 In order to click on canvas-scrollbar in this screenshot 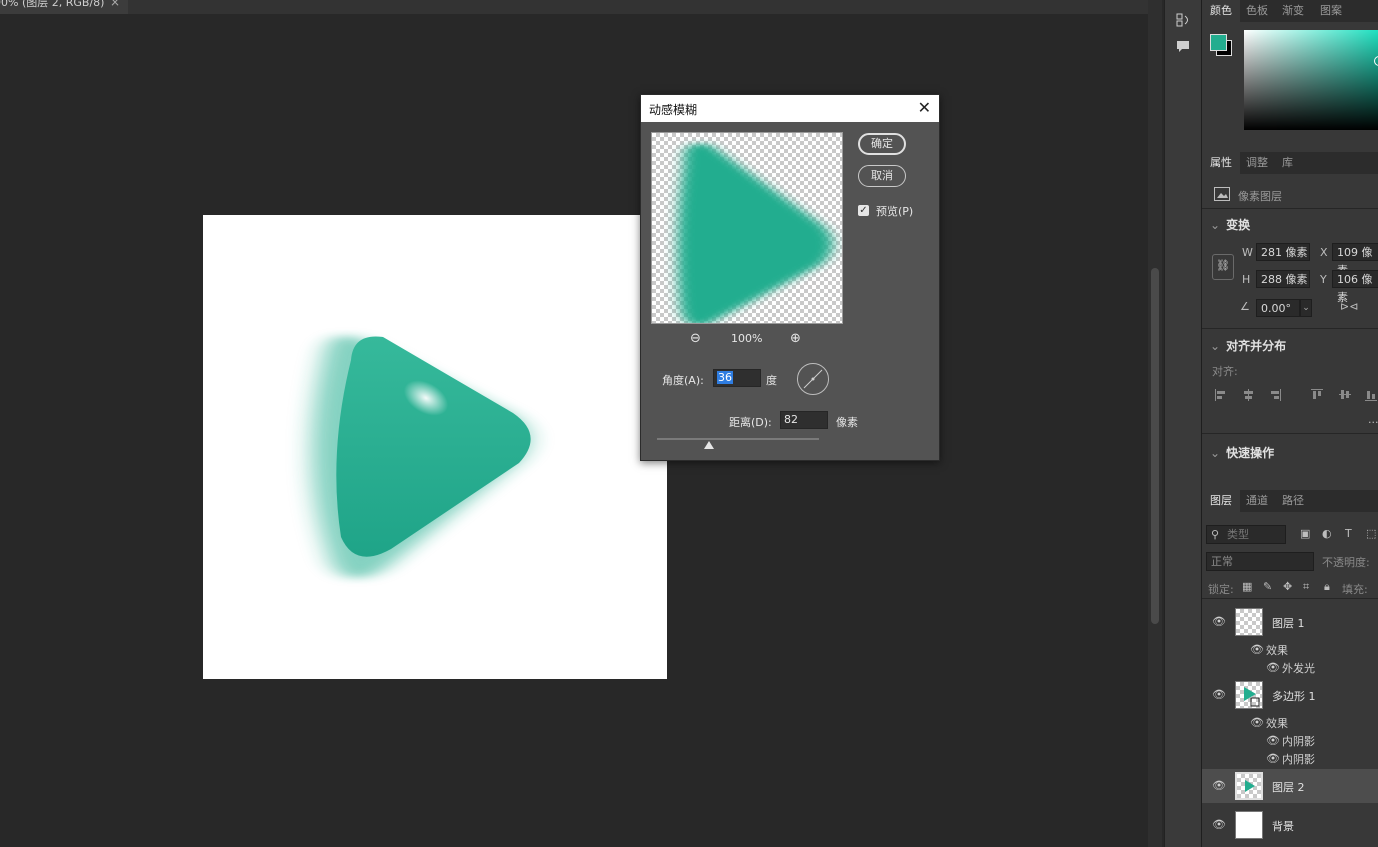, I will do `click(1155, 423)`.